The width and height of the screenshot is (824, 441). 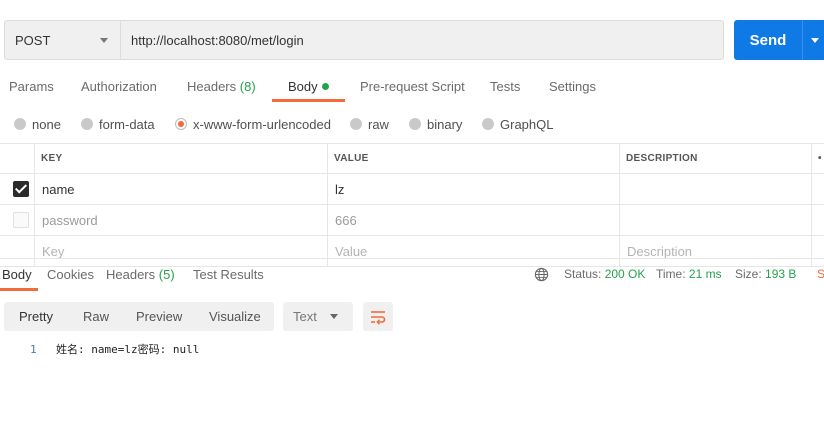 I want to click on tab-pre-request-script: Pre-request Script, so click(x=412, y=87).